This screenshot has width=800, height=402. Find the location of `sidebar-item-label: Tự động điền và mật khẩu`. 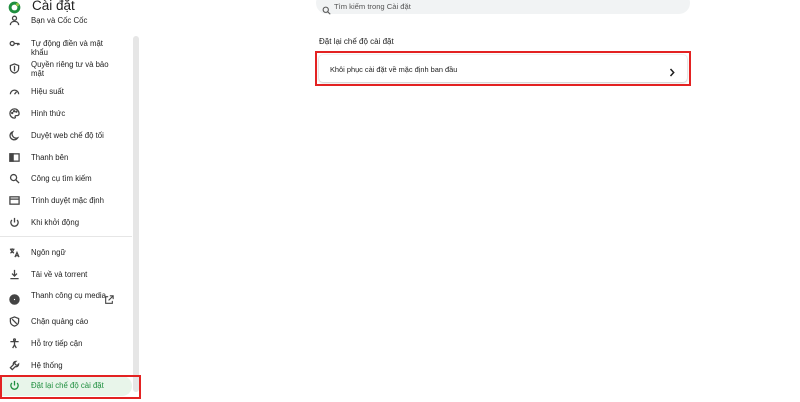

sidebar-item-label: Tự động điền và mật khẩu is located at coordinates (67, 48).